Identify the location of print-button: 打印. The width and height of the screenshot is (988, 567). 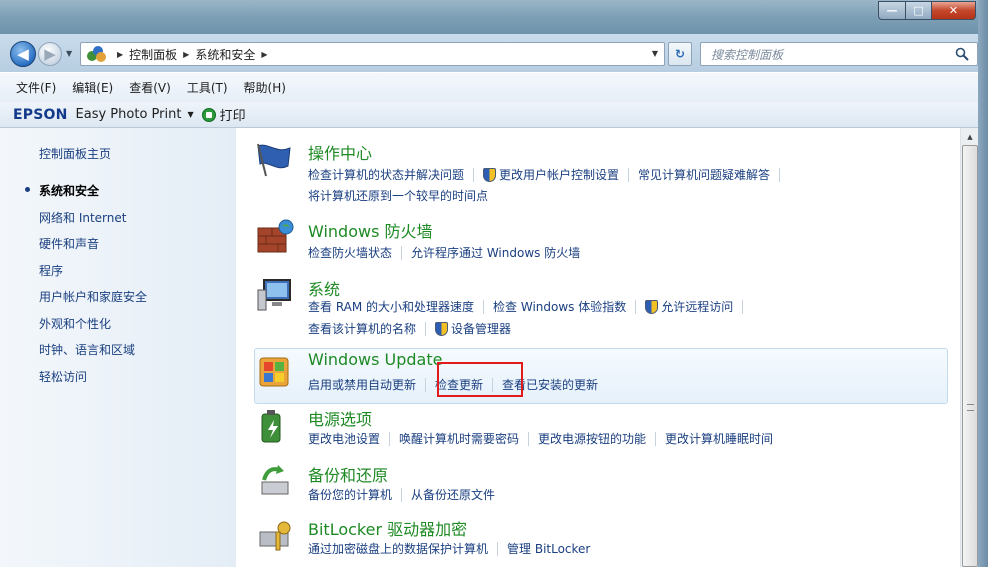
(233, 114).